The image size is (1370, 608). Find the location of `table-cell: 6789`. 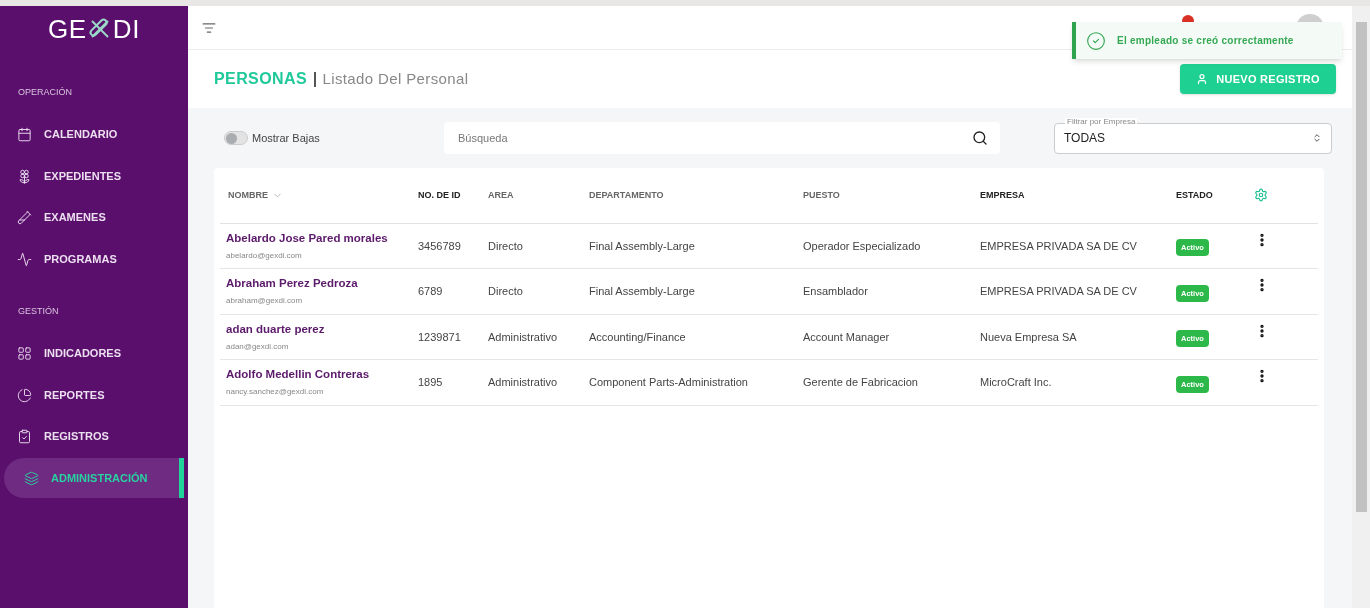

table-cell: 6789 is located at coordinates (430, 291).